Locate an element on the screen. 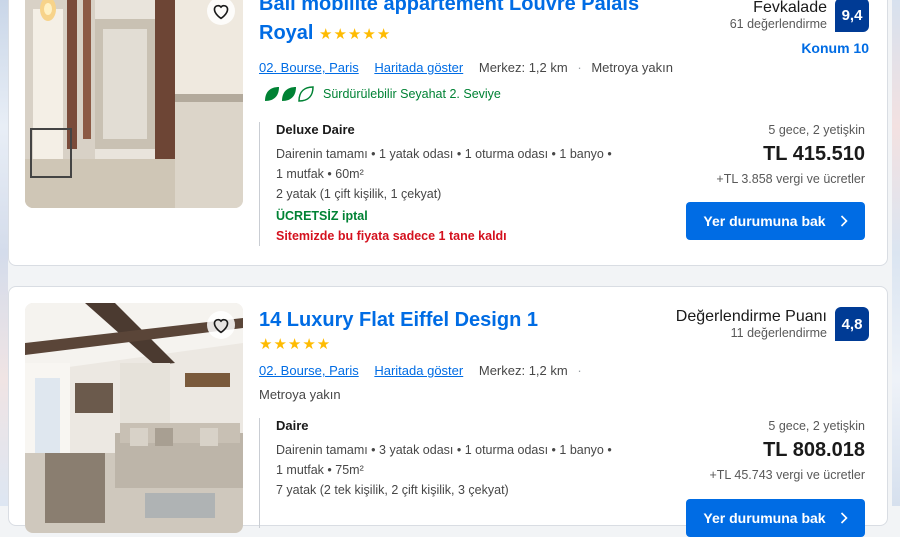 Image resolution: width=900 pixels, height=537 pixels. bed-info: 2 yatak (1 çift kişilik, 1 çekyat) is located at coordinates (359, 194).